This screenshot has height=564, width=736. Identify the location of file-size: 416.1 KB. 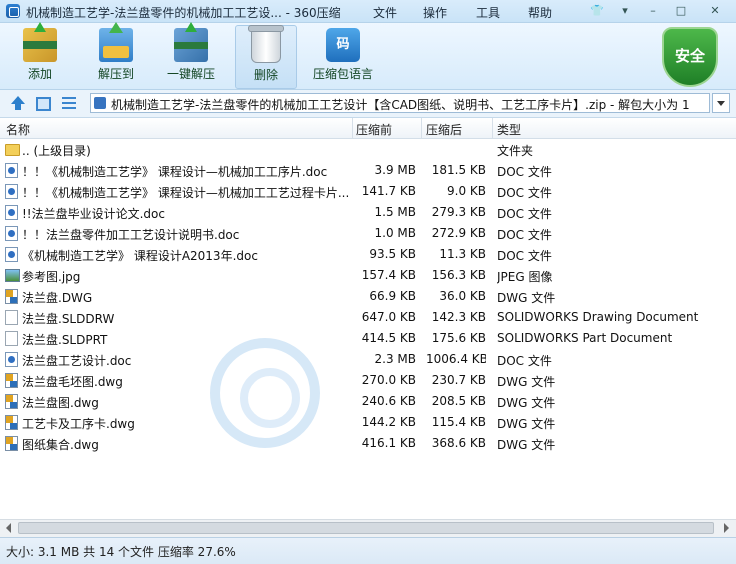
(388, 443).